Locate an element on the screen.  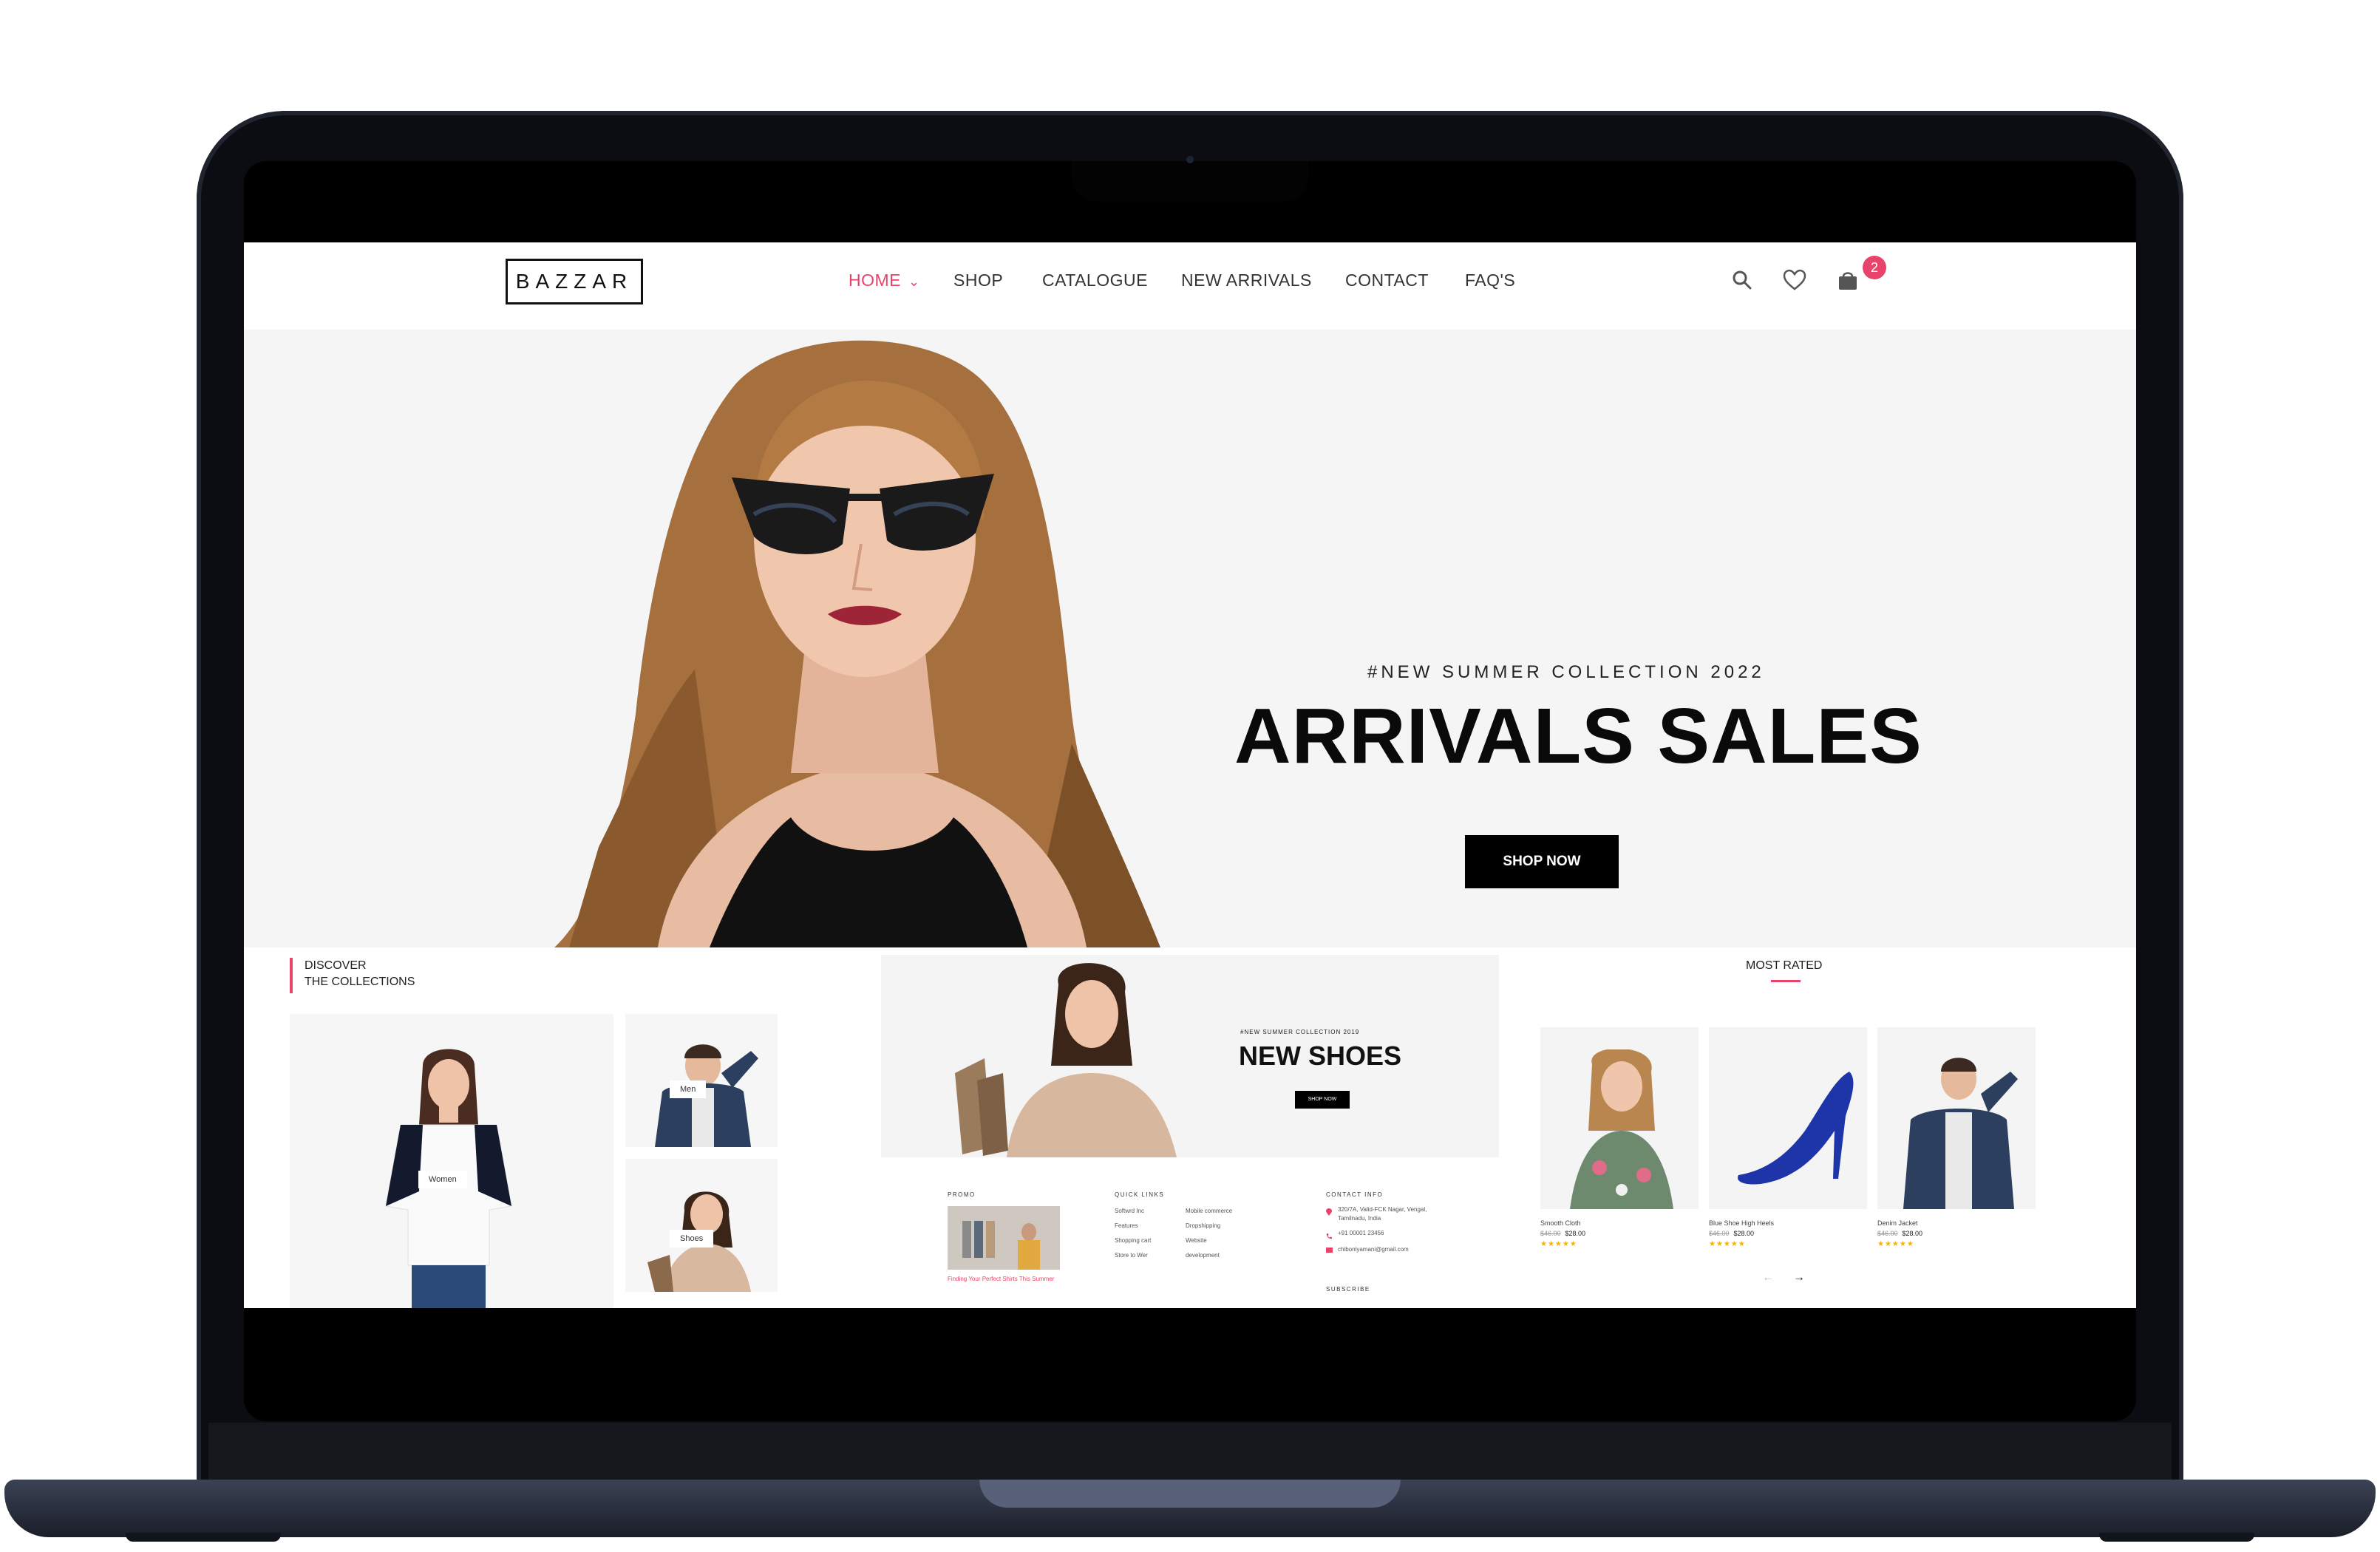
camera-notch is located at coordinates (1190, 182).